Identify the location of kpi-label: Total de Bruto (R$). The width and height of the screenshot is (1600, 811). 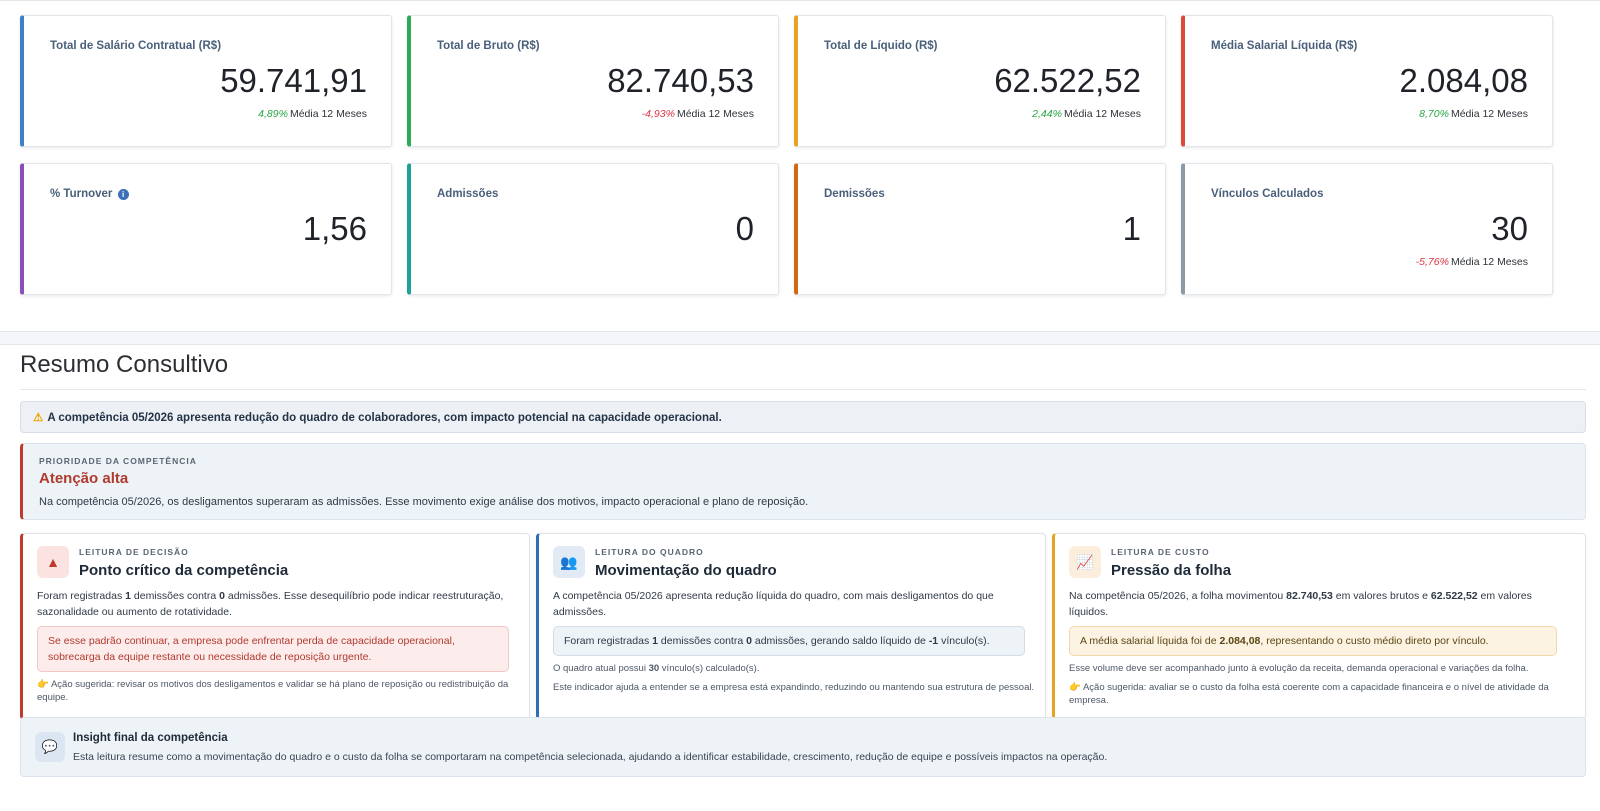
(488, 46).